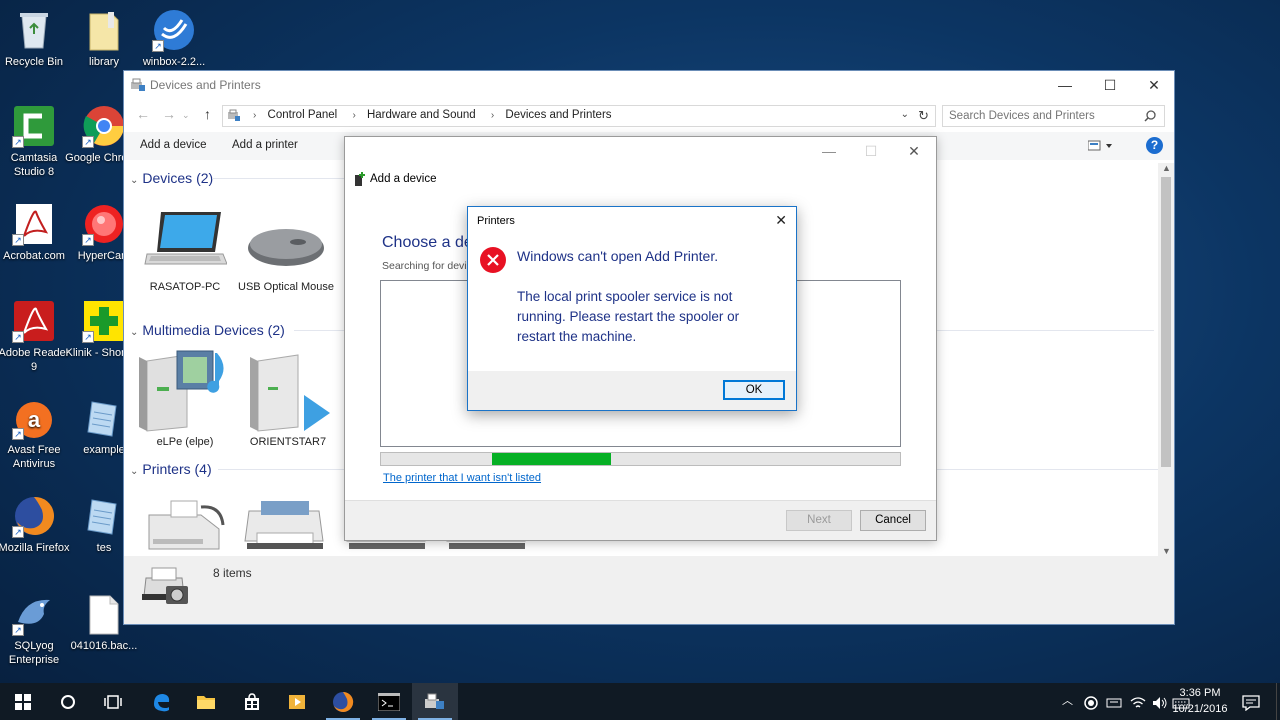 This screenshot has width=1280, height=720. Describe the element at coordinates (37, 524) in the screenshot. I see `desktop-icon-firefox: ↗ Mozilla Firefox` at that location.